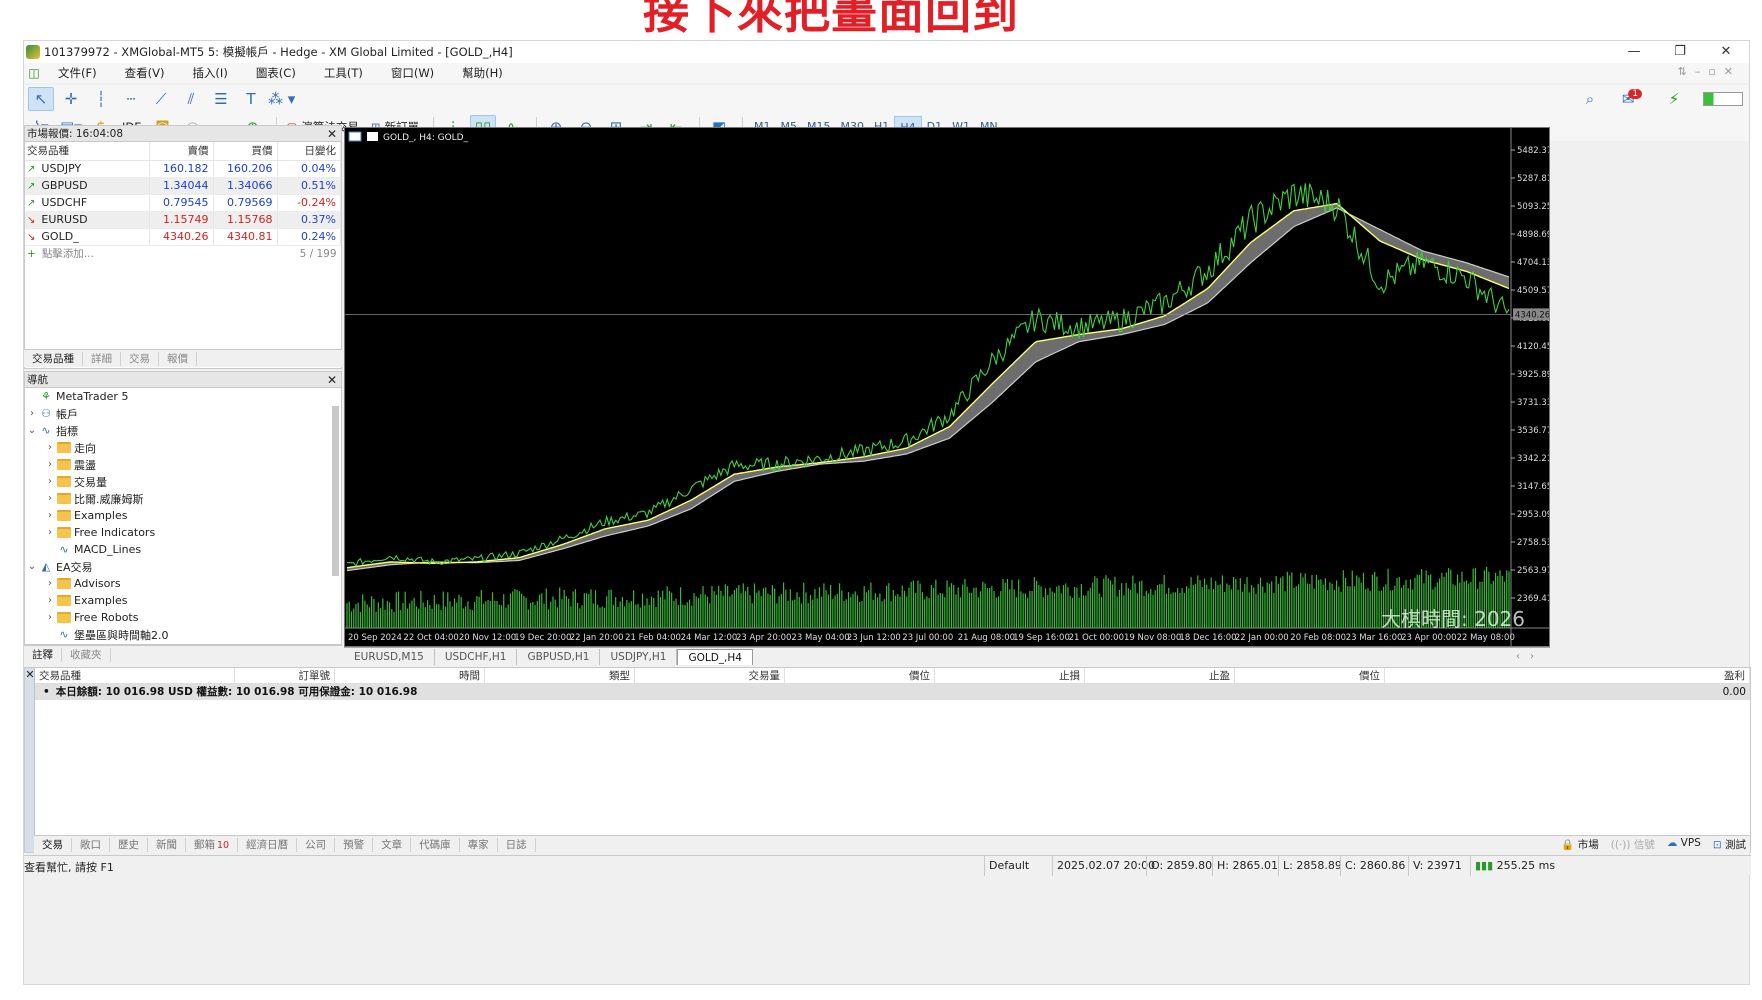  What do you see at coordinates (715, 656) in the screenshot?
I see `chart-tab-gold: GOLD_,H4` at bounding box center [715, 656].